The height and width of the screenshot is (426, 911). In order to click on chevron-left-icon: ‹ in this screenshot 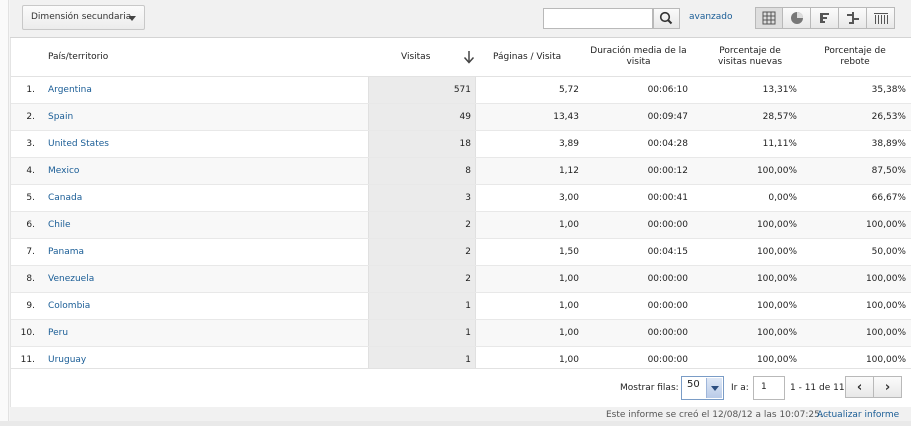, I will do `click(859, 387)`.